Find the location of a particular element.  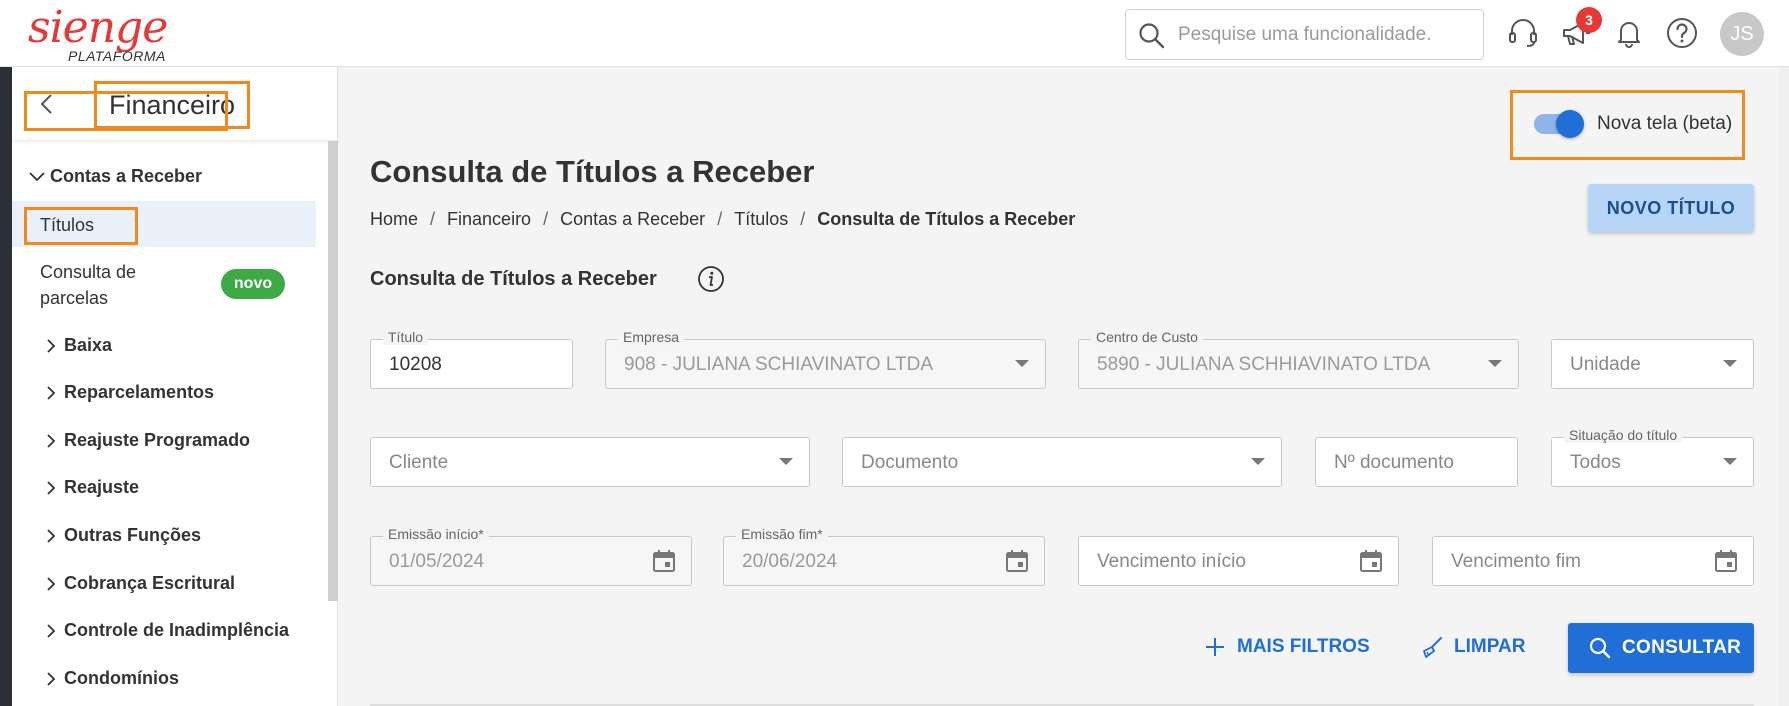

plus-icon is located at coordinates (1215, 647).